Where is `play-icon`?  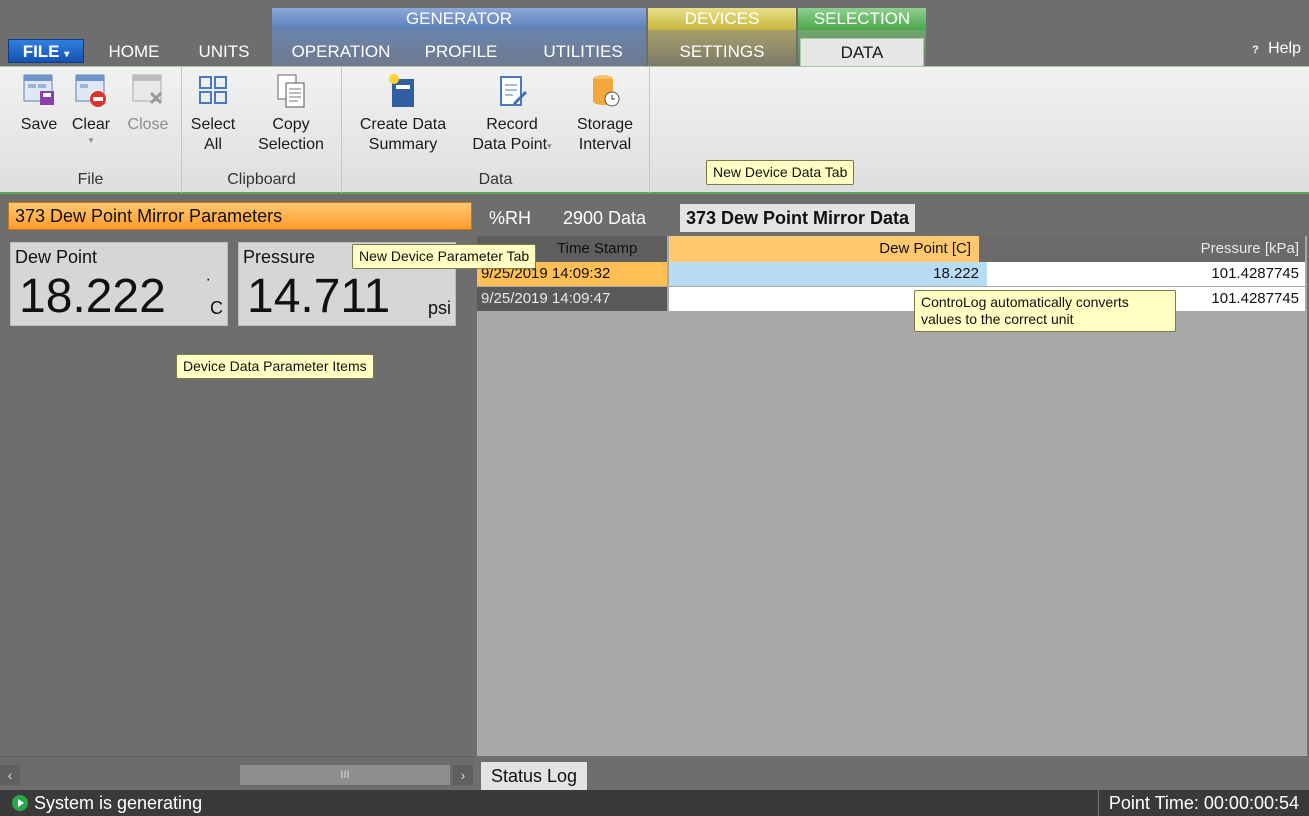
play-icon is located at coordinates (20, 803).